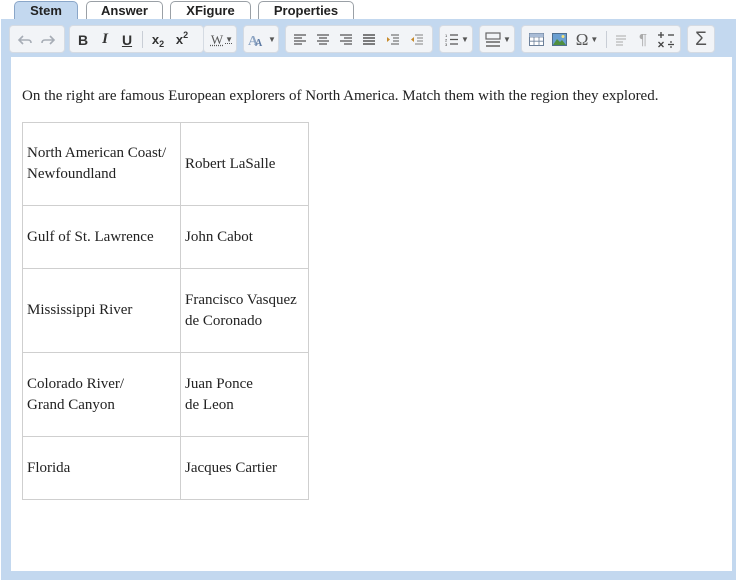  I want to click on image-icon, so click(559, 39).